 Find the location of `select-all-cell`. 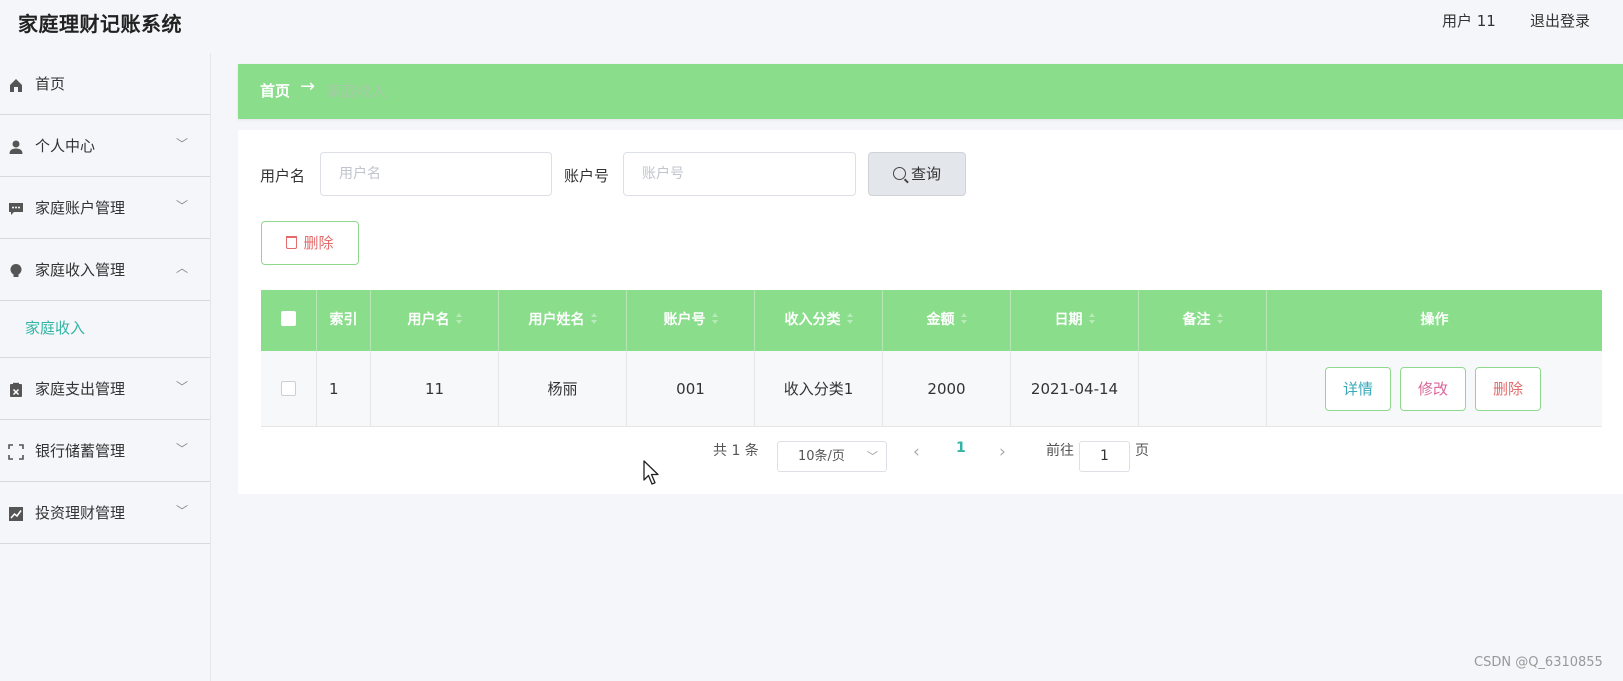

select-all-cell is located at coordinates (289, 320).